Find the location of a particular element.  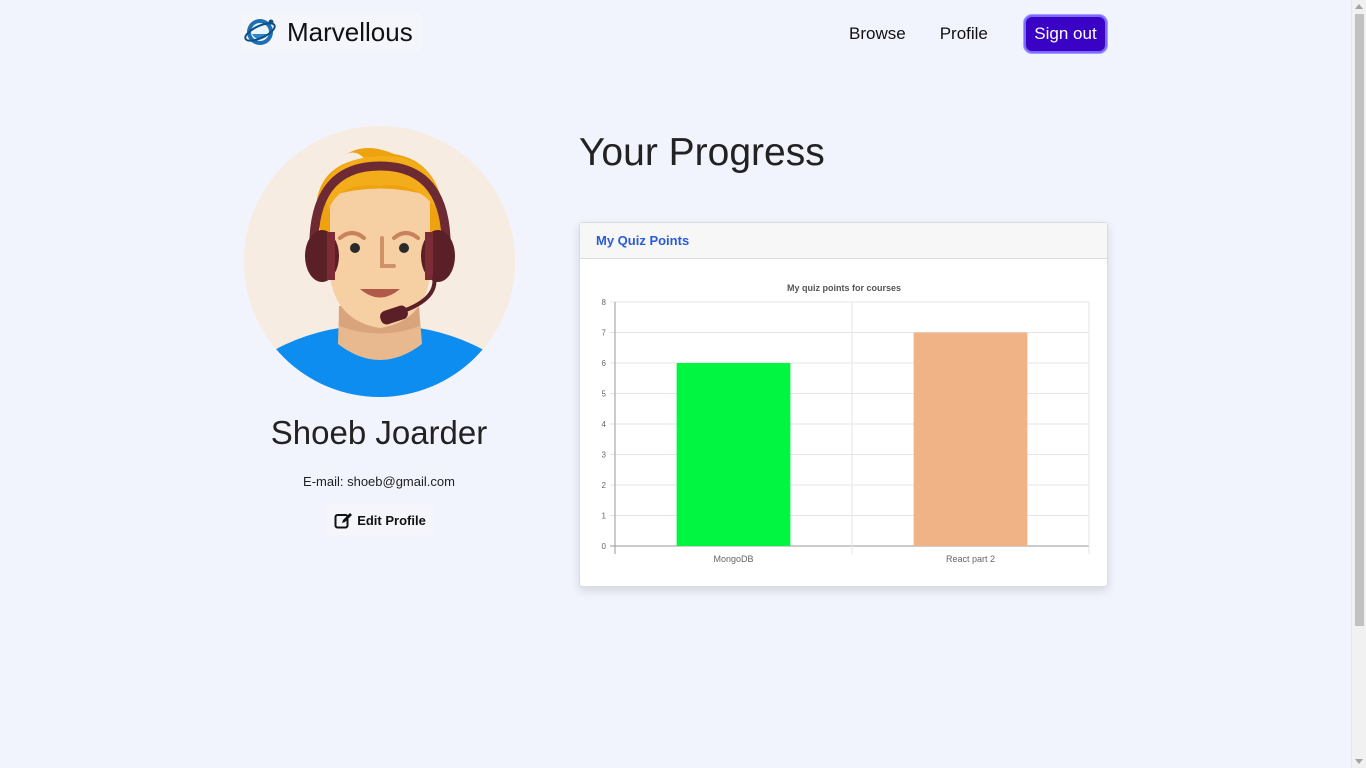

y-tick-label: 8 is located at coordinates (604, 302).